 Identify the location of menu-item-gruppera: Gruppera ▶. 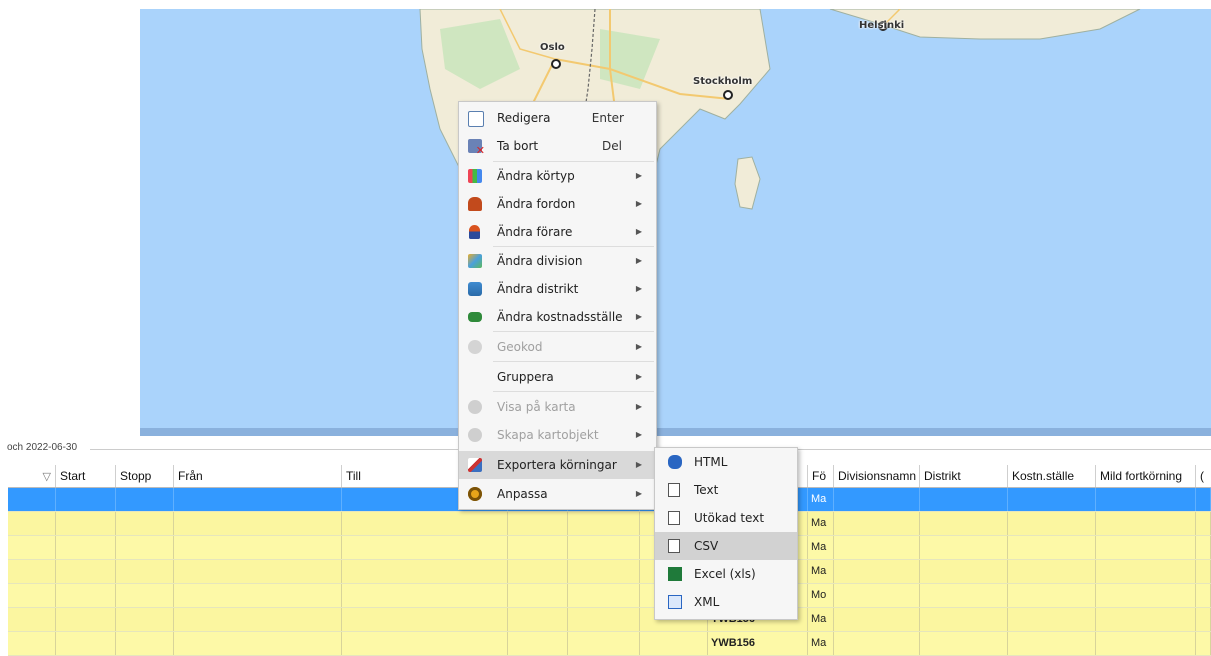
(557, 377).